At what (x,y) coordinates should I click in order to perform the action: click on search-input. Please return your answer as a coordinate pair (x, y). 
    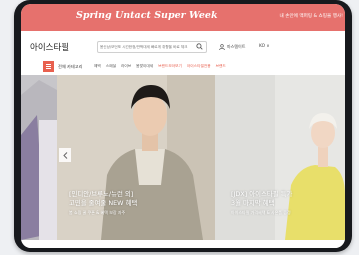
    Looking at the image, I should click on (145, 47).